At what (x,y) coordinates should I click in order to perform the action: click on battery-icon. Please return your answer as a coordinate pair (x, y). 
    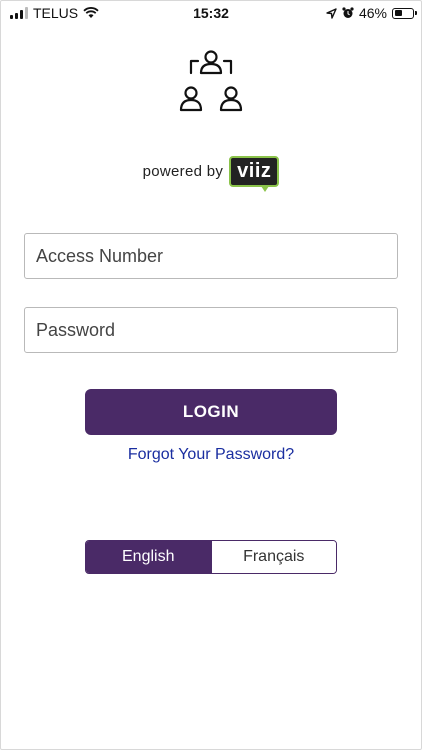
    Looking at the image, I should click on (404, 13).